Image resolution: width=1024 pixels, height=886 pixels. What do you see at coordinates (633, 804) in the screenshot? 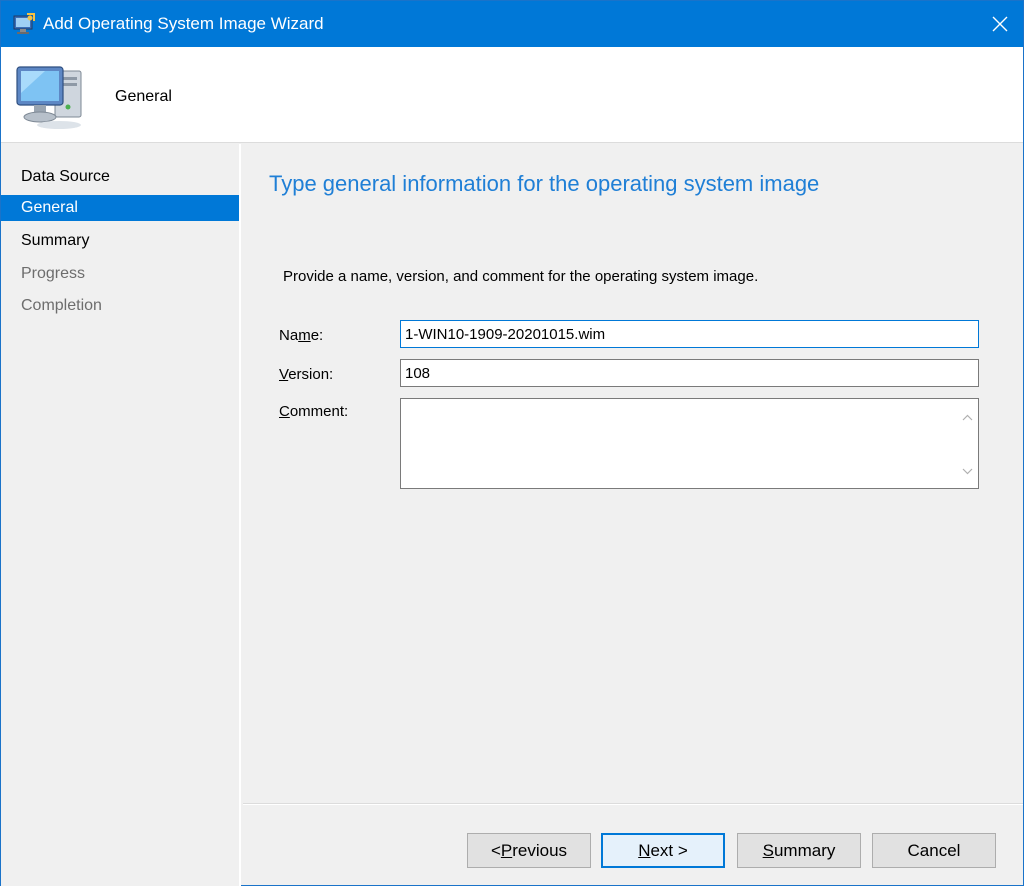
I see `footer-divider-highlight` at bounding box center [633, 804].